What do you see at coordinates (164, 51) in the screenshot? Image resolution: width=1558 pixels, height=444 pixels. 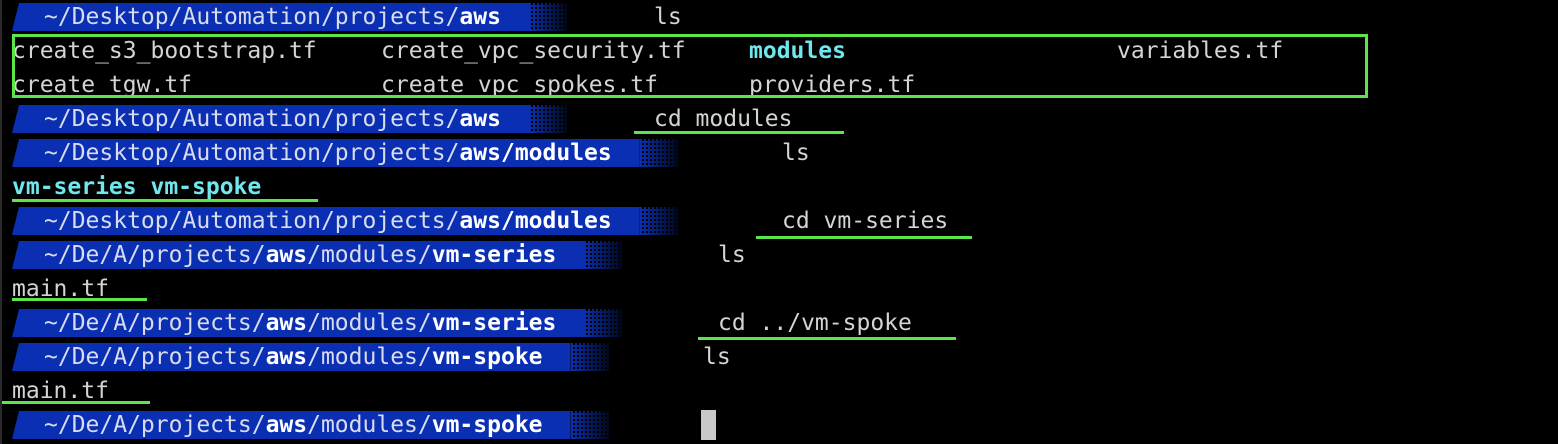 I see `file-entry: create_s3_bootstrap.tf` at bounding box center [164, 51].